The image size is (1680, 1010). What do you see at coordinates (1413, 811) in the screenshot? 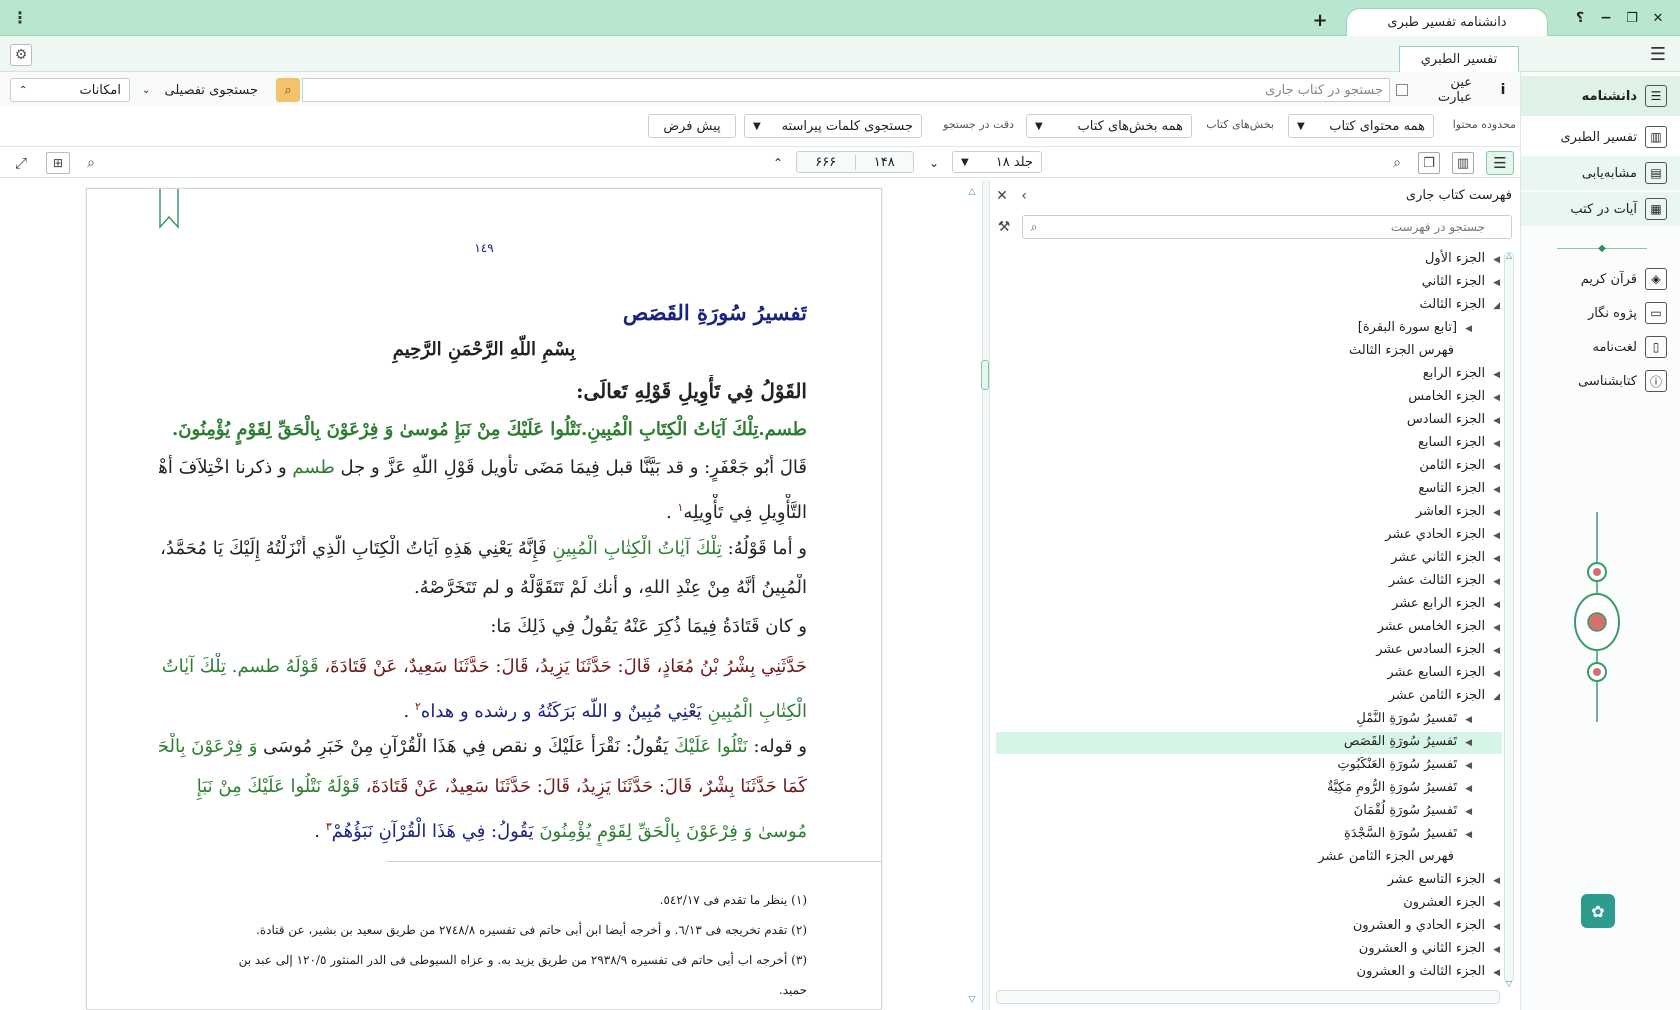
I see `toc-item: ◀ تَفسيرُ سُورَةِ لُقْمَانَ` at bounding box center [1413, 811].